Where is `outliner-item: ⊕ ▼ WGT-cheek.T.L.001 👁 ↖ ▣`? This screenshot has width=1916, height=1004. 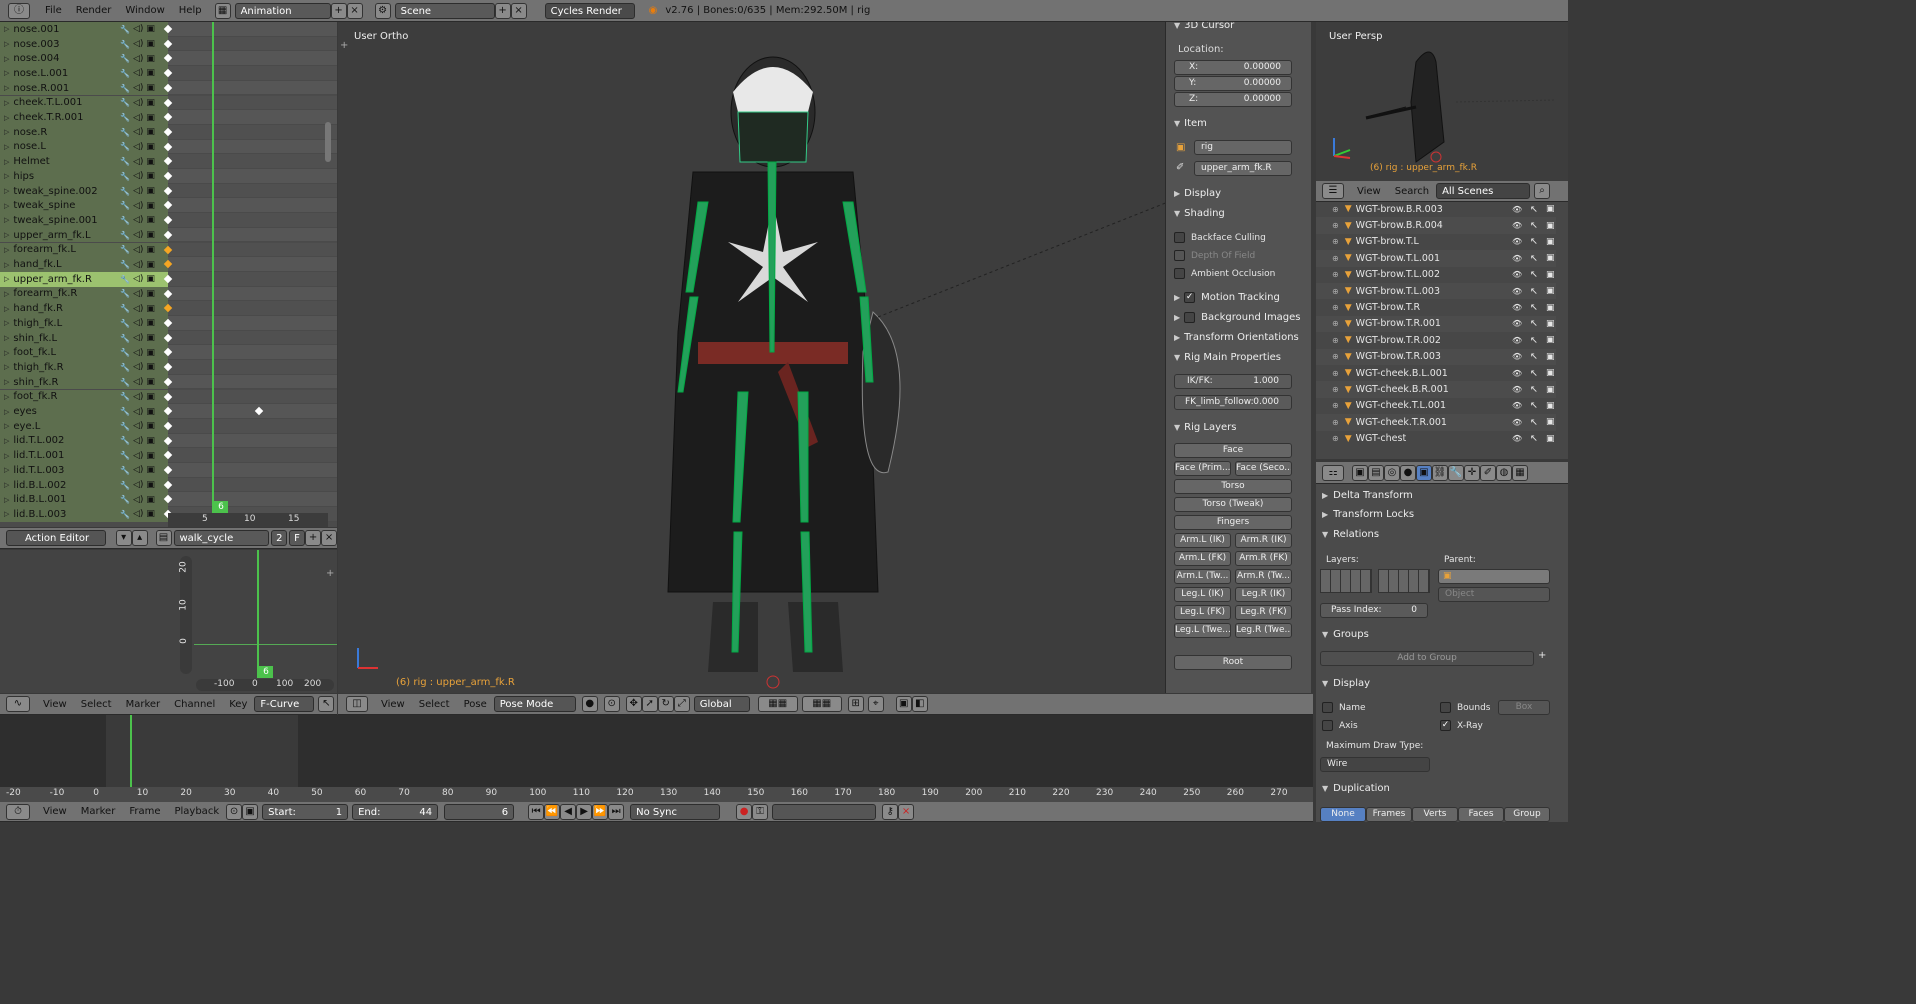 outliner-item: ⊕ ▼ WGT-cheek.T.L.001 👁 ↖ ▣ is located at coordinates (1436, 406).